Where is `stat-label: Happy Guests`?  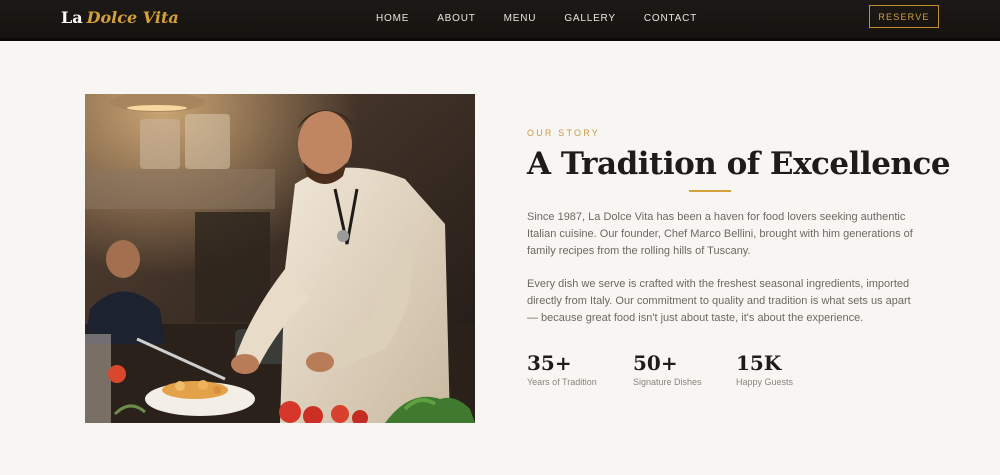 stat-label: Happy Guests is located at coordinates (765, 382).